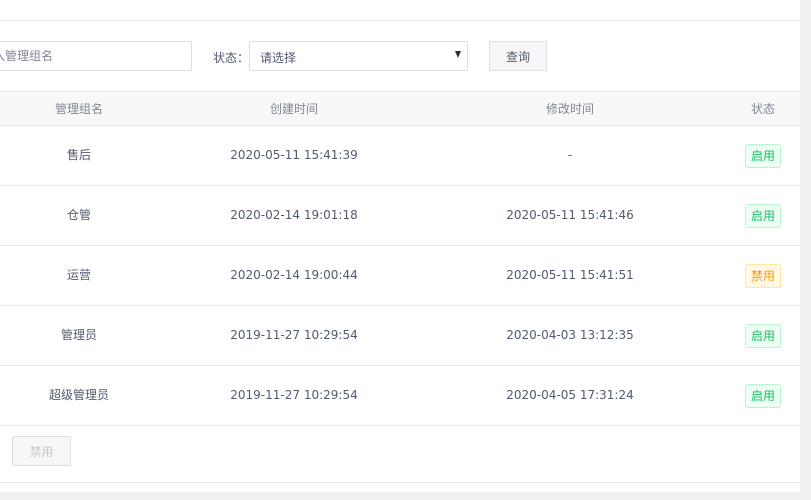 The height and width of the screenshot is (500, 811). What do you see at coordinates (294, 215) in the screenshot?
I see `cell-created: 2020-02-14 19:01:18` at bounding box center [294, 215].